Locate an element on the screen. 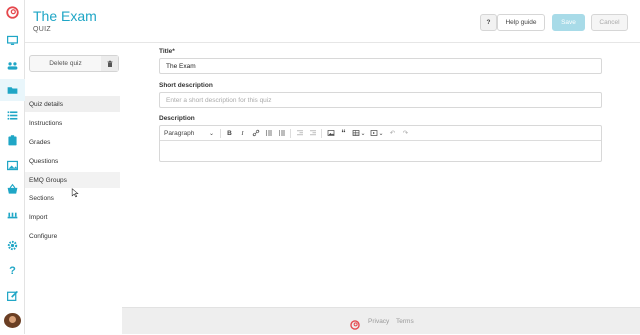  editor-toolbar: Paragraph ⌄ B I “ ⌄ ⌄ ↶ ↷ is located at coordinates (380, 133).